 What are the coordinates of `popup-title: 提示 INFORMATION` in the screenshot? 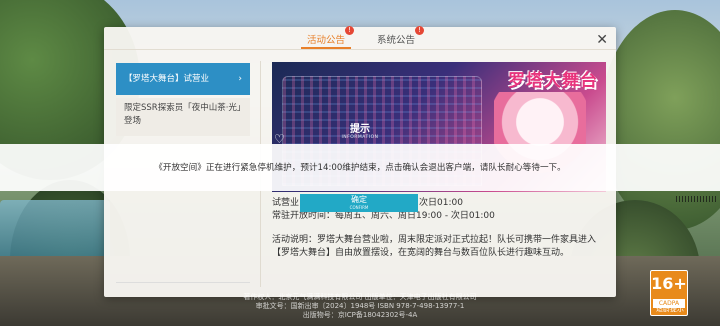 It's located at (360, 130).